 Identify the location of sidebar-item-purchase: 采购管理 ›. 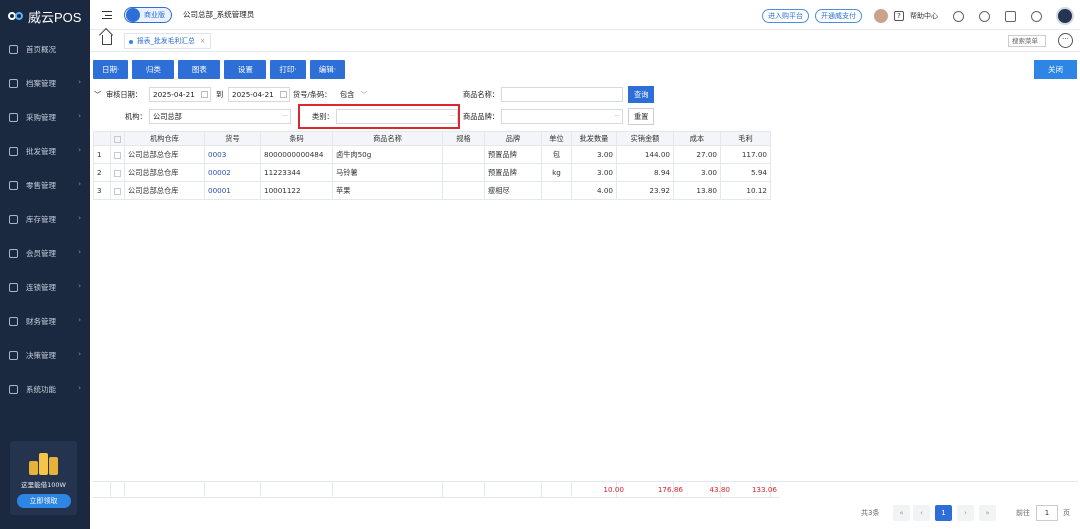
(45, 117).